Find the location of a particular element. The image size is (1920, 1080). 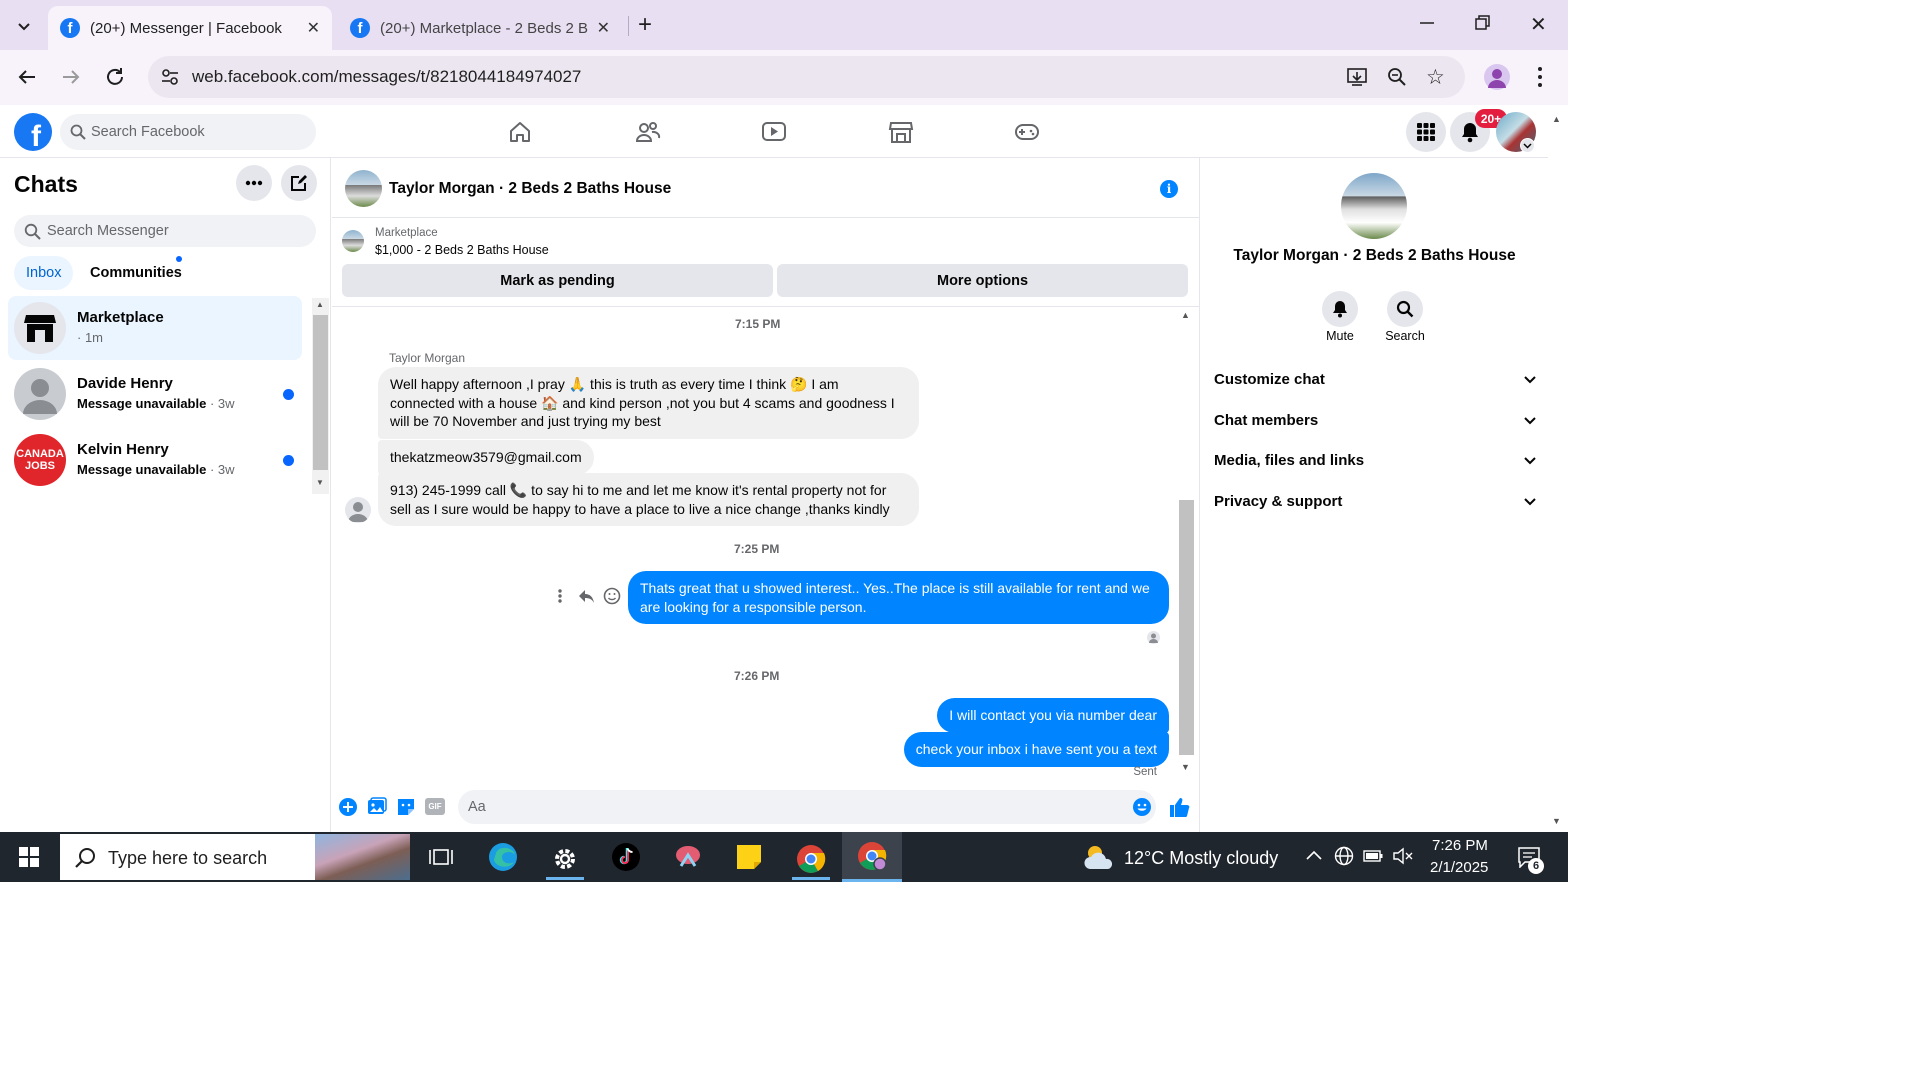

edge-browser-icon is located at coordinates (503, 857).